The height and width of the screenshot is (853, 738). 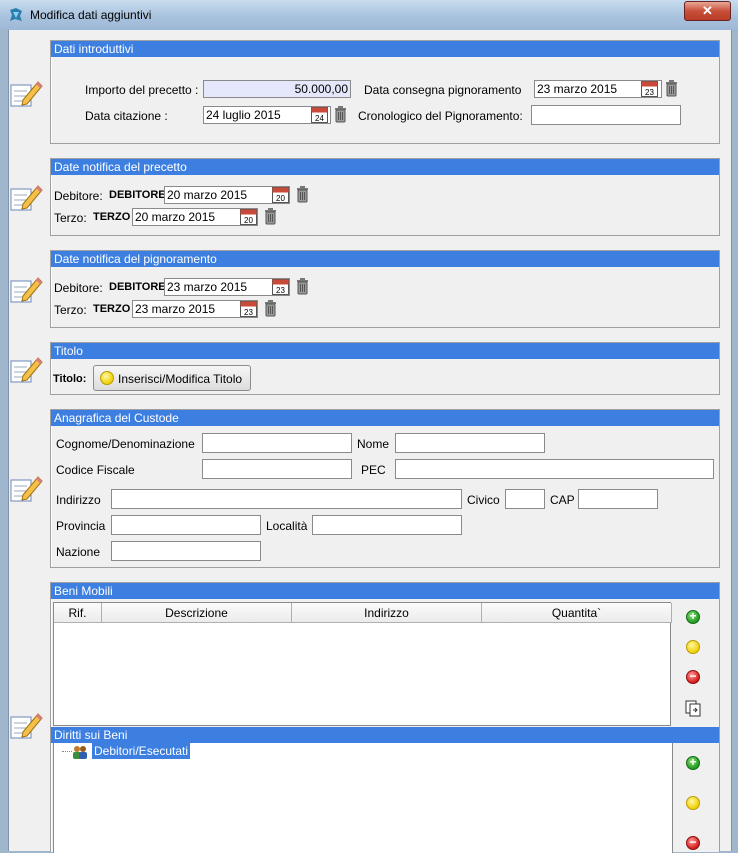 What do you see at coordinates (363, 798) in the screenshot?
I see `diritti-tree: Debitori/Esecutati` at bounding box center [363, 798].